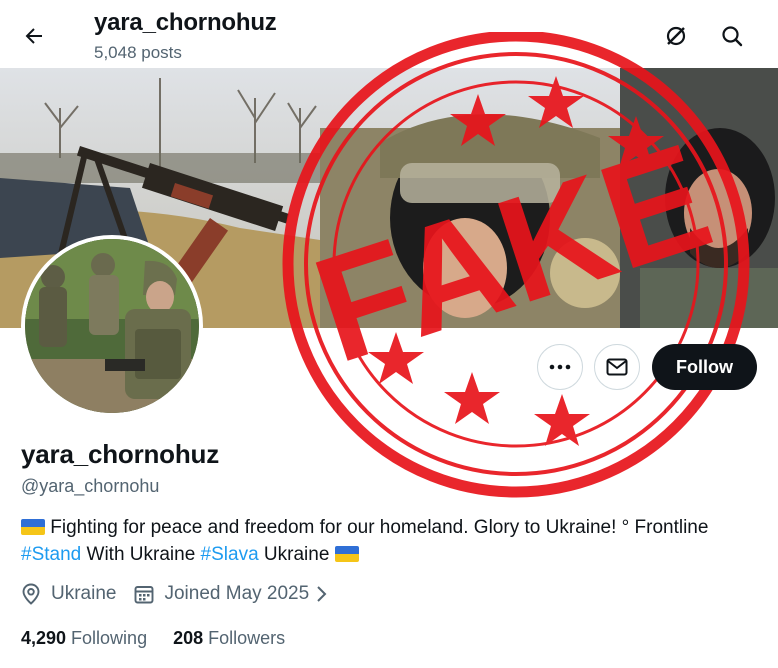  I want to click on location-pin-icon, so click(32, 594).